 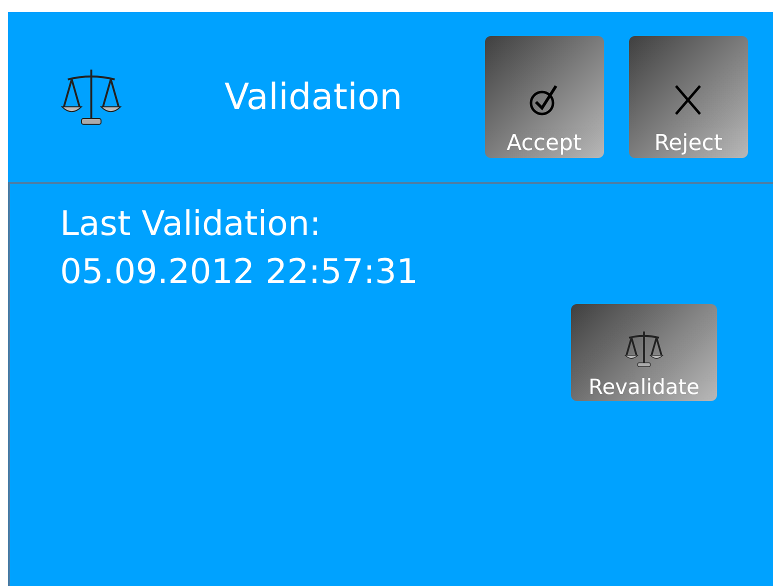 I want to click on reject-button: Reject, so click(x=688, y=97).